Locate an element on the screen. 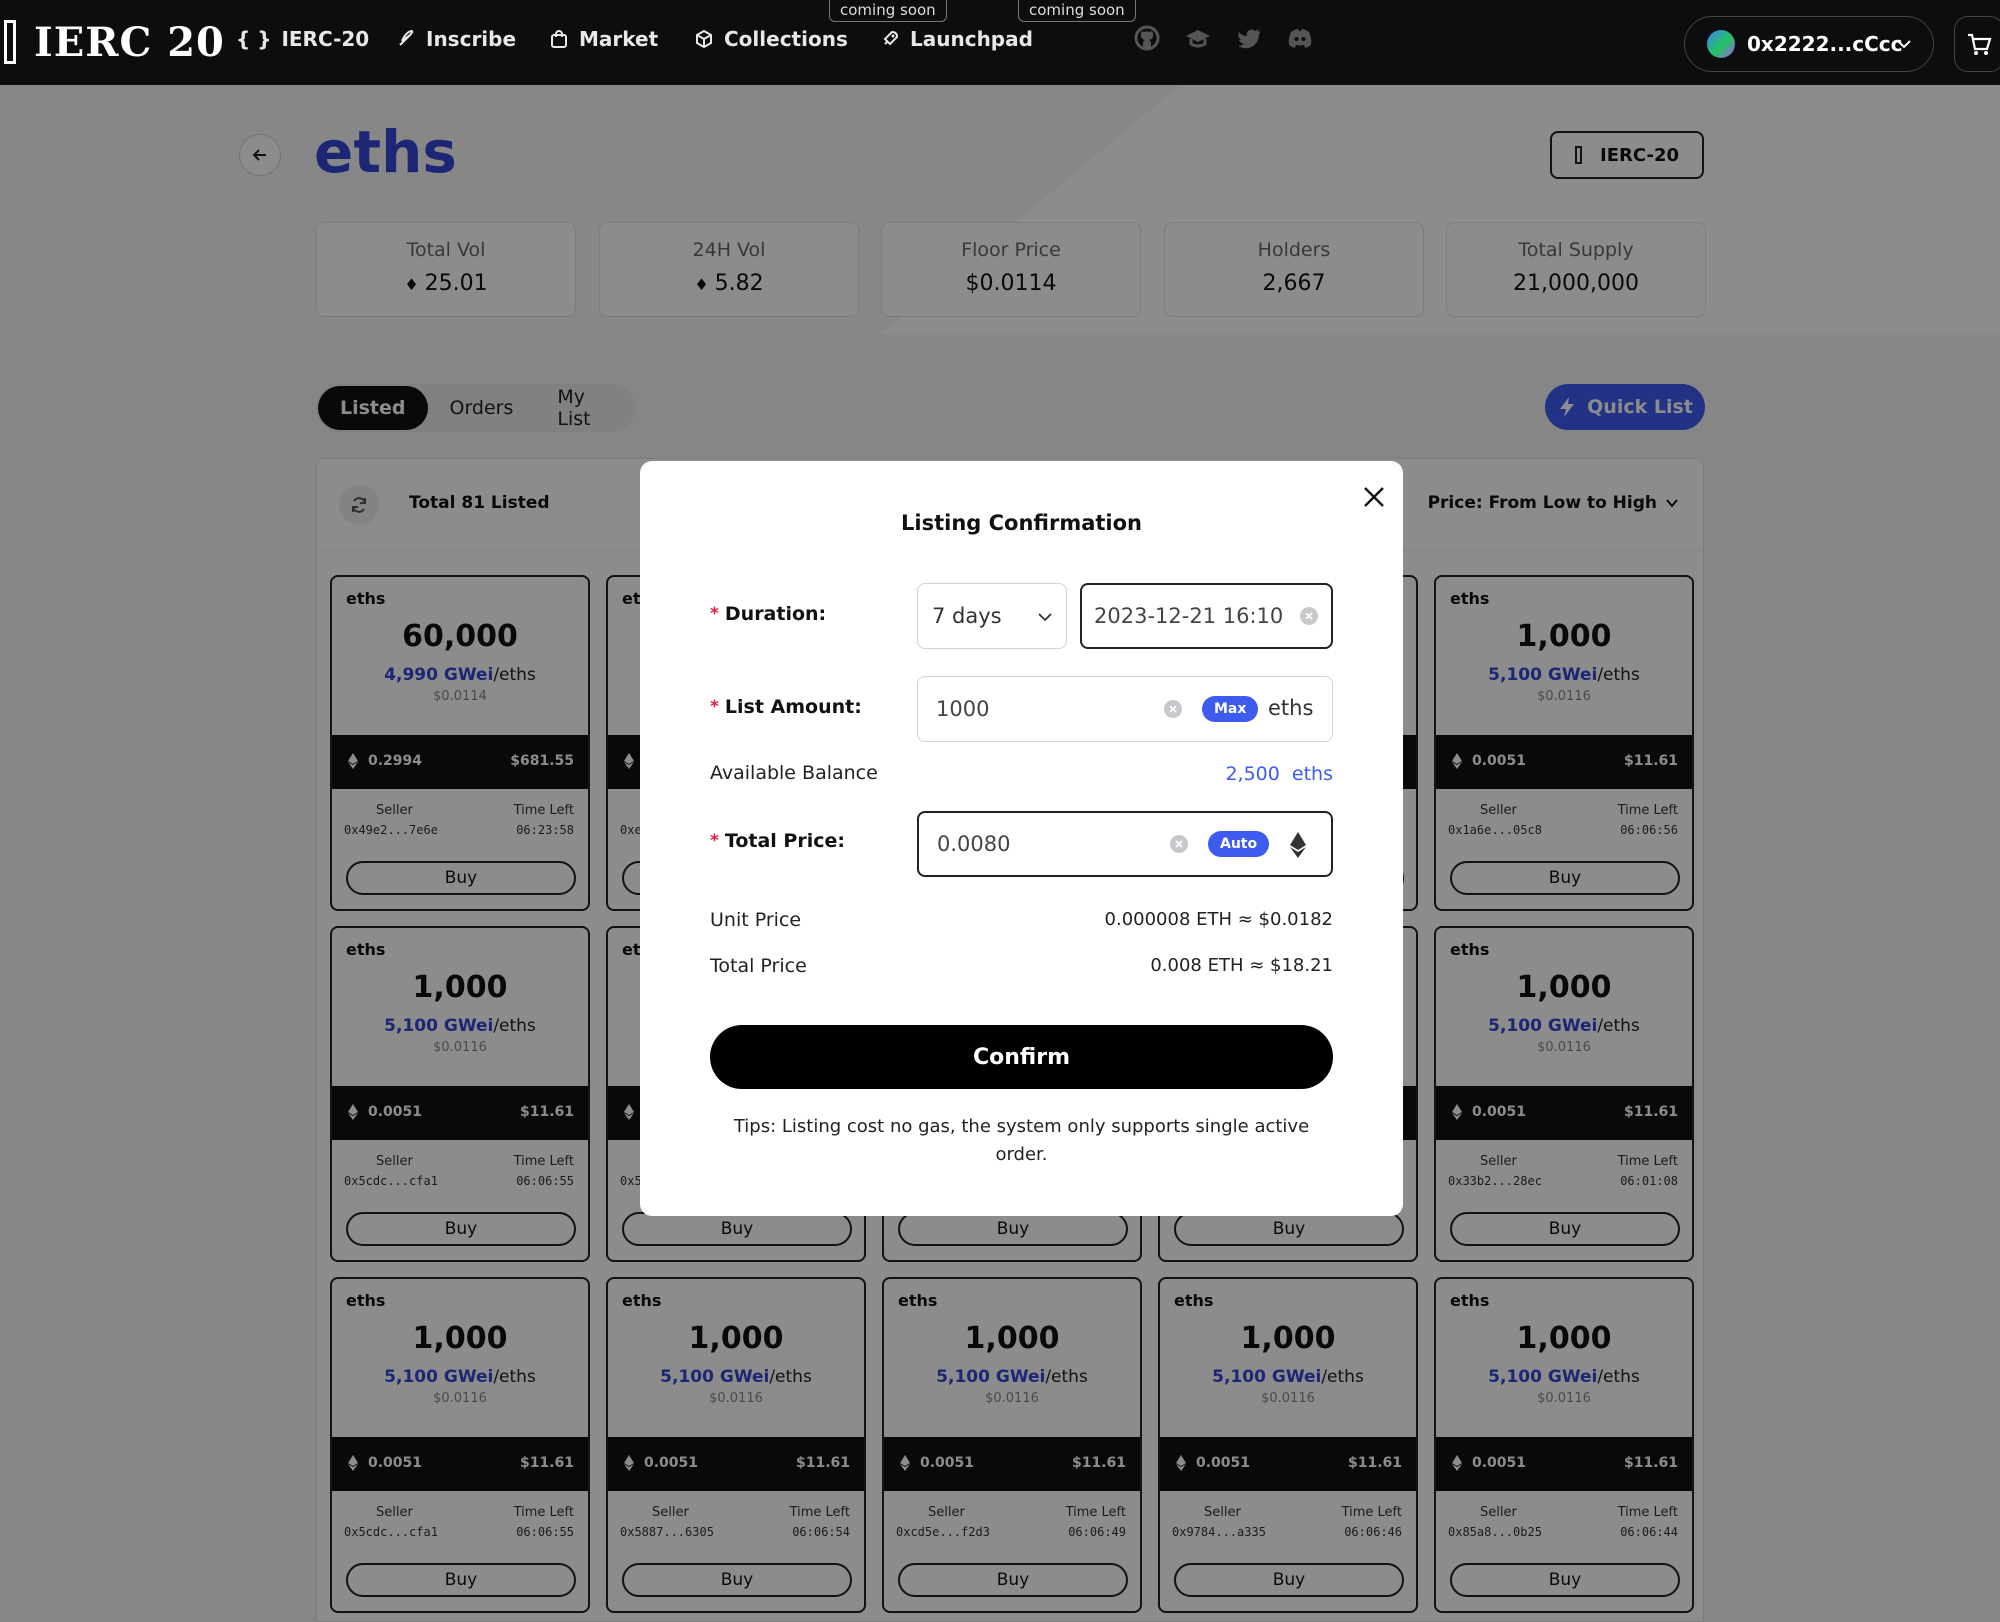  list-amount-label-text: List Amount: is located at coordinates (793, 707).